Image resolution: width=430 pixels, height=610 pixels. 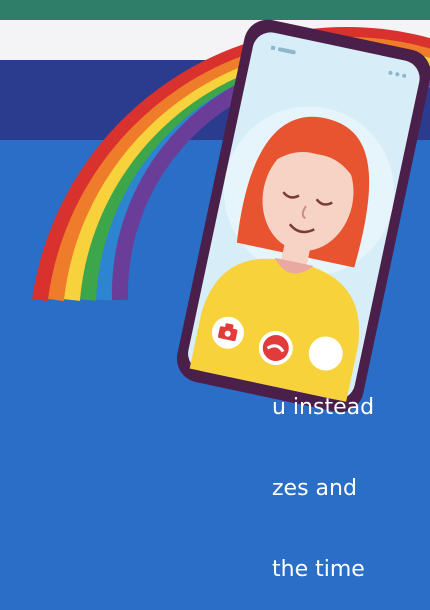 What do you see at coordinates (215, 10) in the screenshot?
I see `top-green-bar` at bounding box center [215, 10].